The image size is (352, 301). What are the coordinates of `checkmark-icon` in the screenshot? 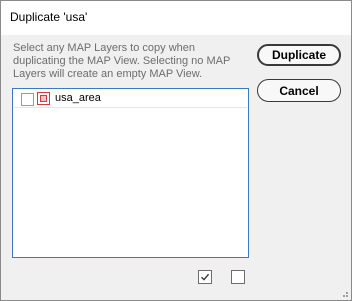 It's located at (205, 277).